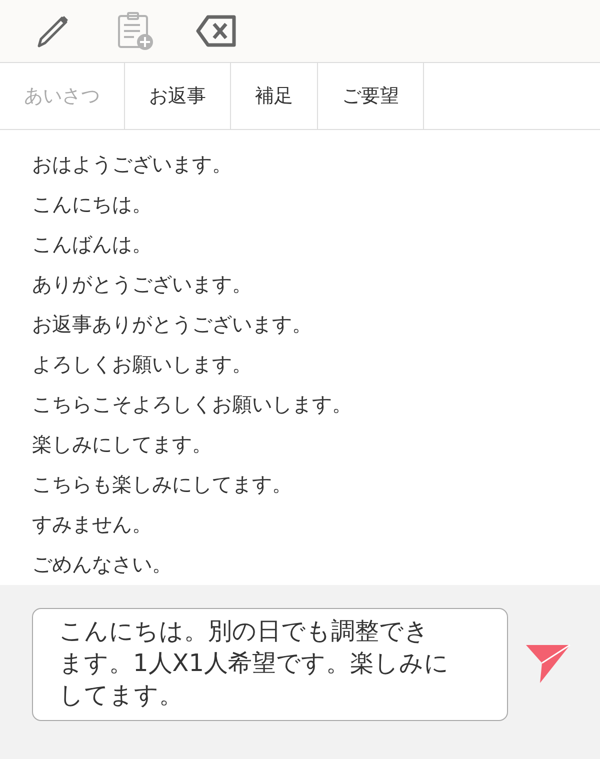 This screenshot has width=600, height=759. I want to click on phrase-item: こんにちは。, so click(92, 204).